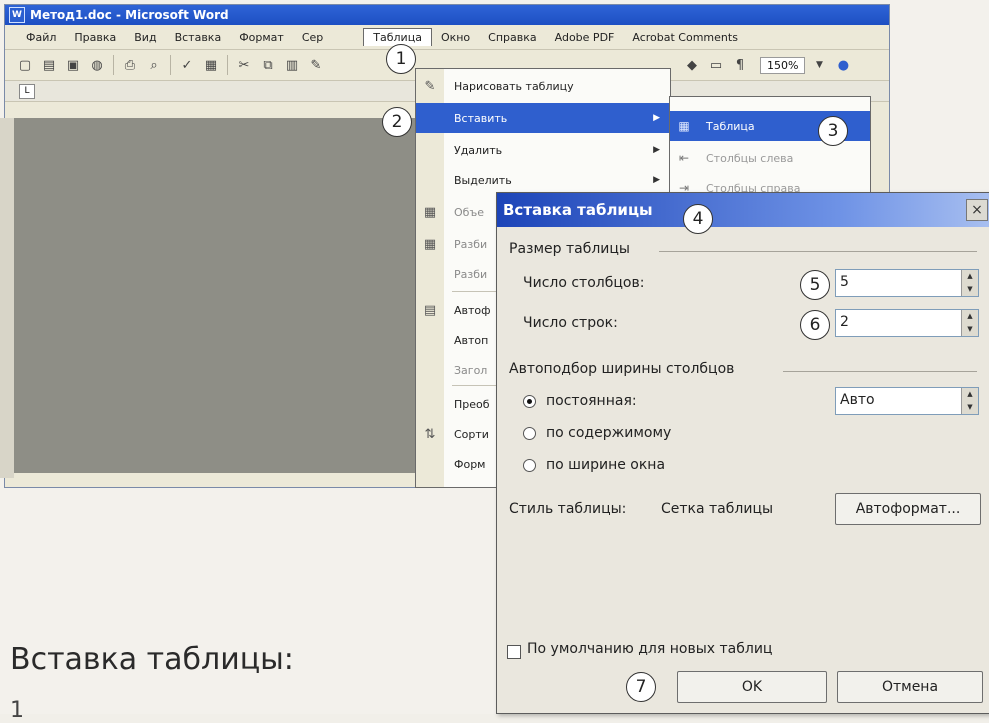 The height and width of the screenshot is (723, 989). I want to click on drawing-icon: ◆, so click(692, 65).